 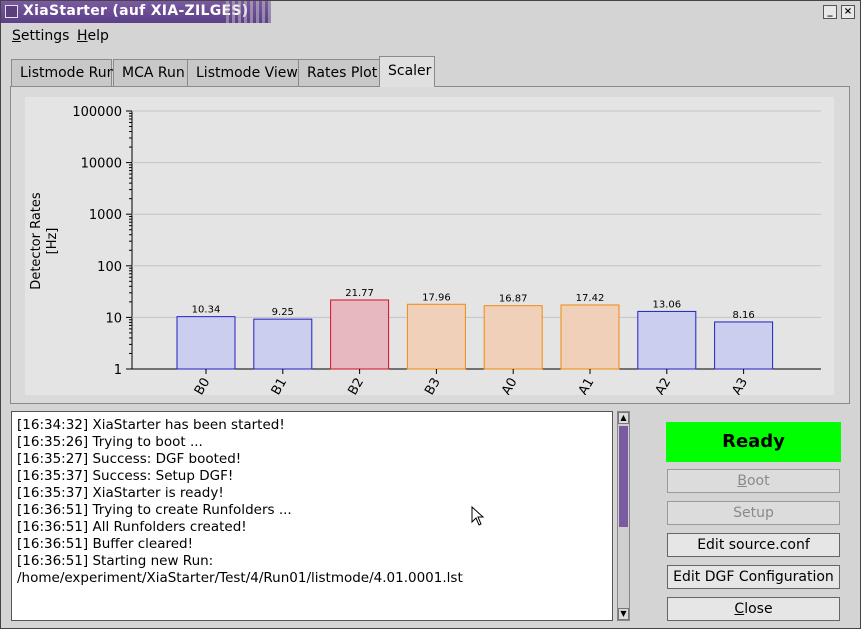 What do you see at coordinates (11, 11) in the screenshot?
I see `window-menu-icon` at bounding box center [11, 11].